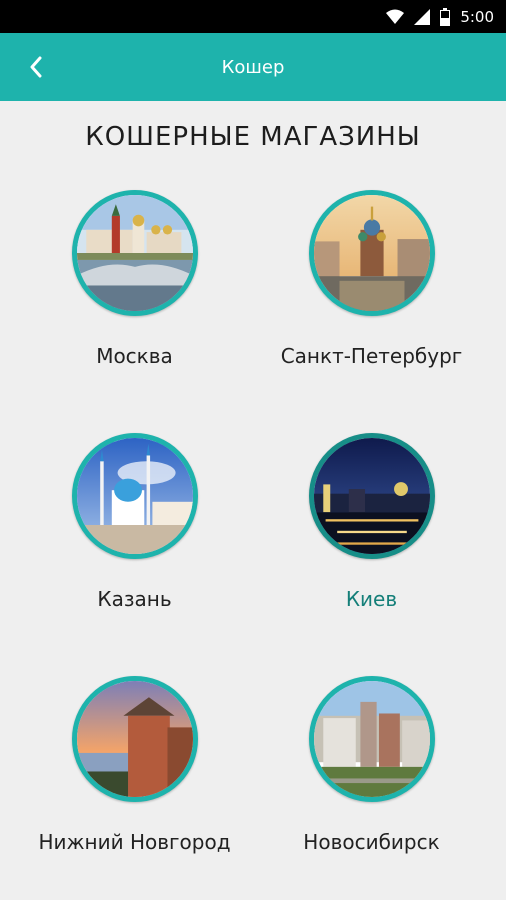  I want to click on city-item-kazan: Казань, so click(134, 553).